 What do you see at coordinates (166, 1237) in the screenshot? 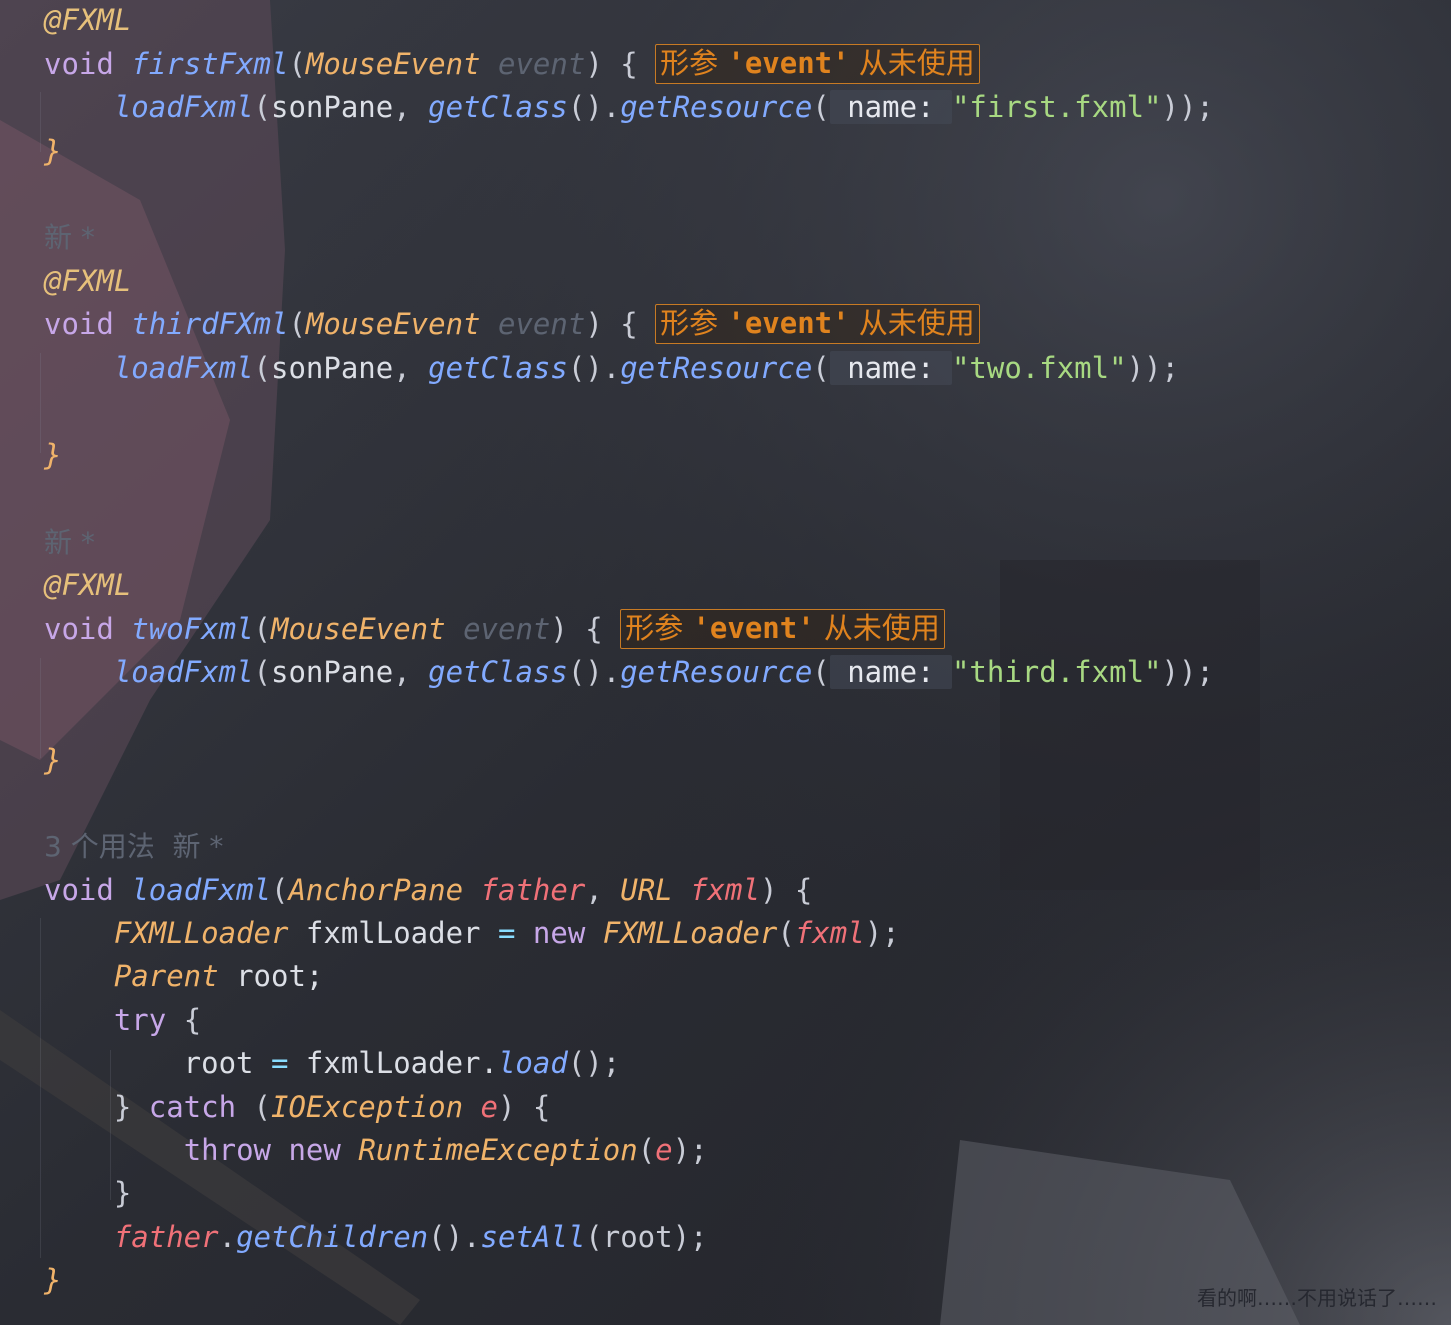
I see `code-token: father` at bounding box center [166, 1237].